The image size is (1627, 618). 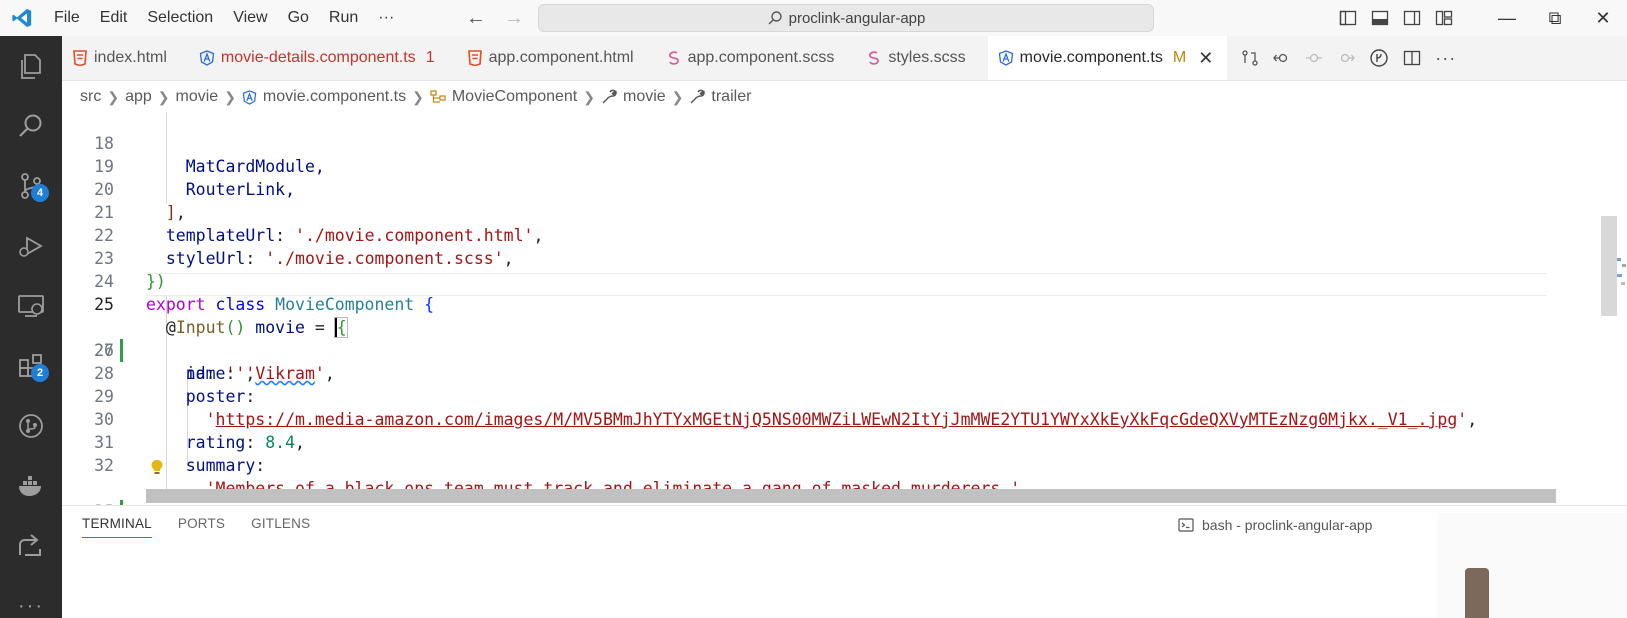 I want to click on terminal-instance: bash - proclink-angular-app, so click(x=1275, y=525).